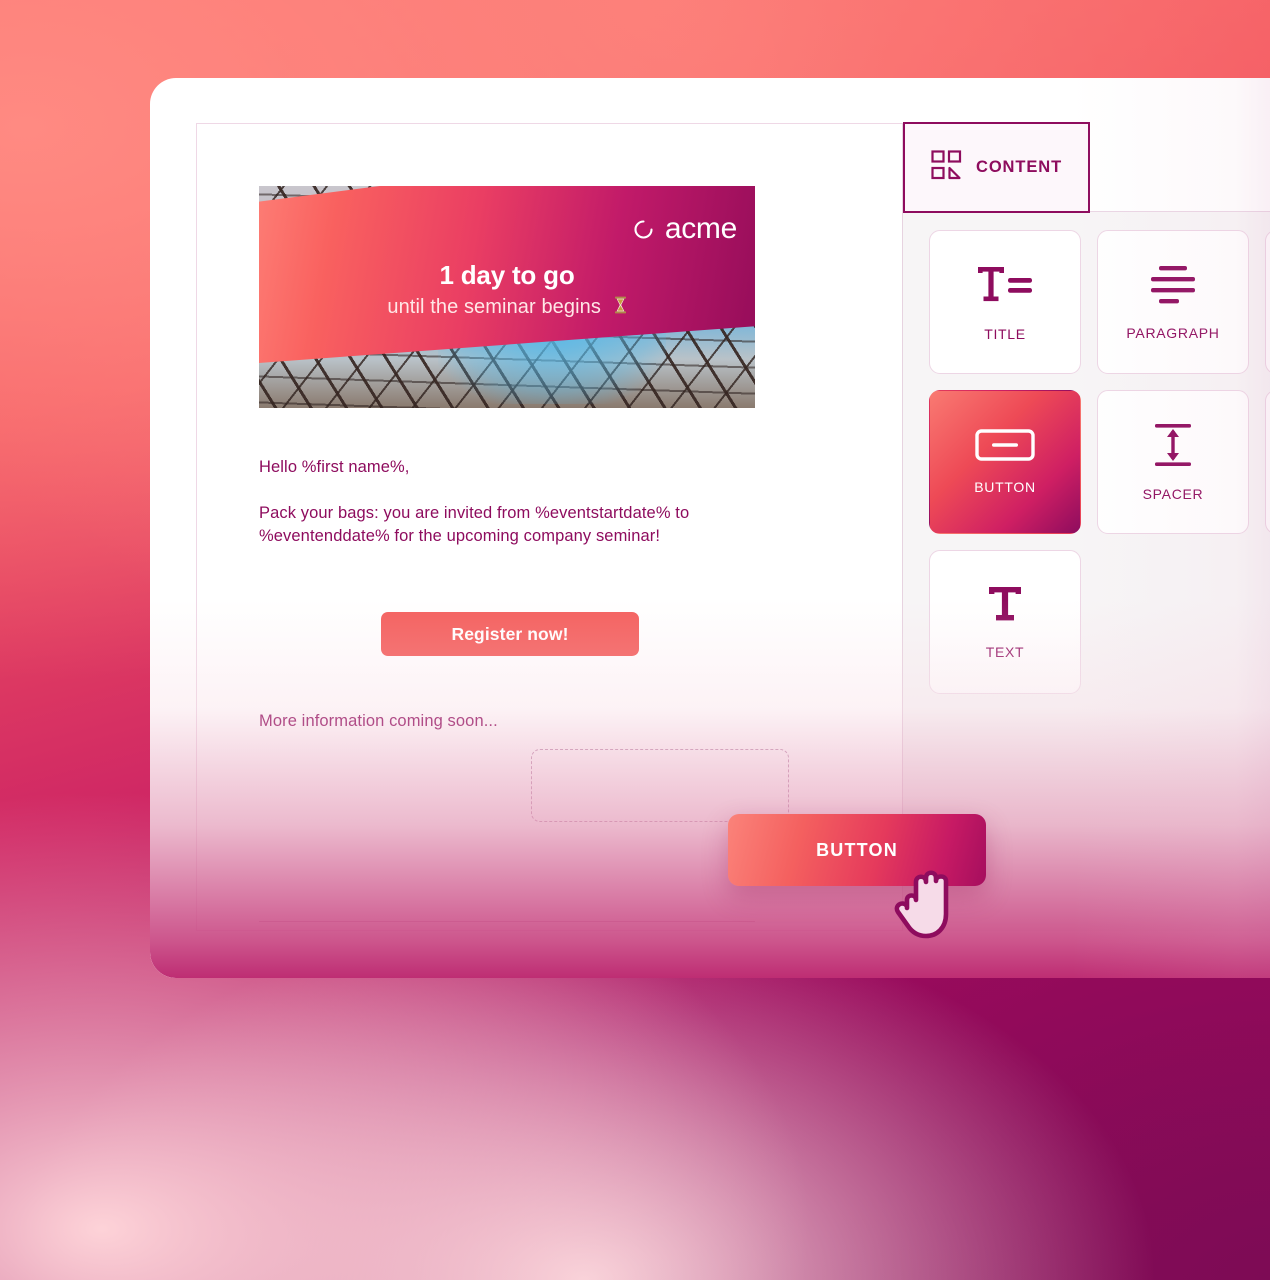 This screenshot has height=1280, width=1270. I want to click on email-cta-button: Register now!, so click(510, 634).